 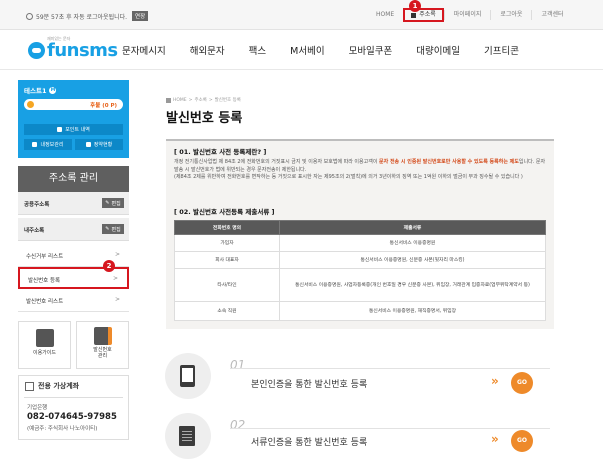 What do you see at coordinates (220, 152) in the screenshot?
I see `section1-title: [ 01. 발신번호 사전 등록제란? ]` at bounding box center [220, 152].